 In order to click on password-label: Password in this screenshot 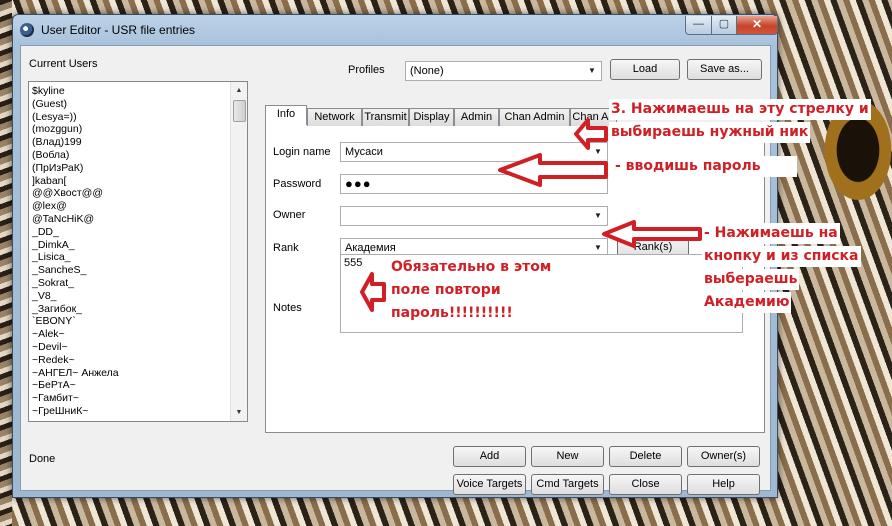, I will do `click(297, 184)`.